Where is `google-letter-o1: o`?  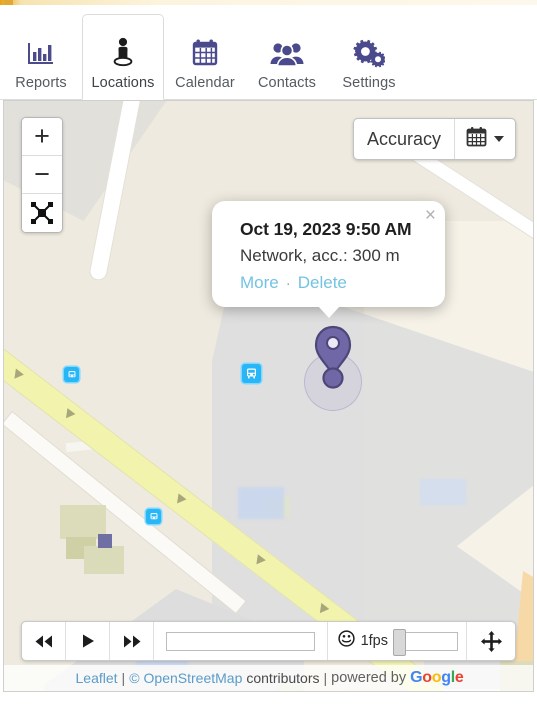 google-letter-o1: o is located at coordinates (427, 677).